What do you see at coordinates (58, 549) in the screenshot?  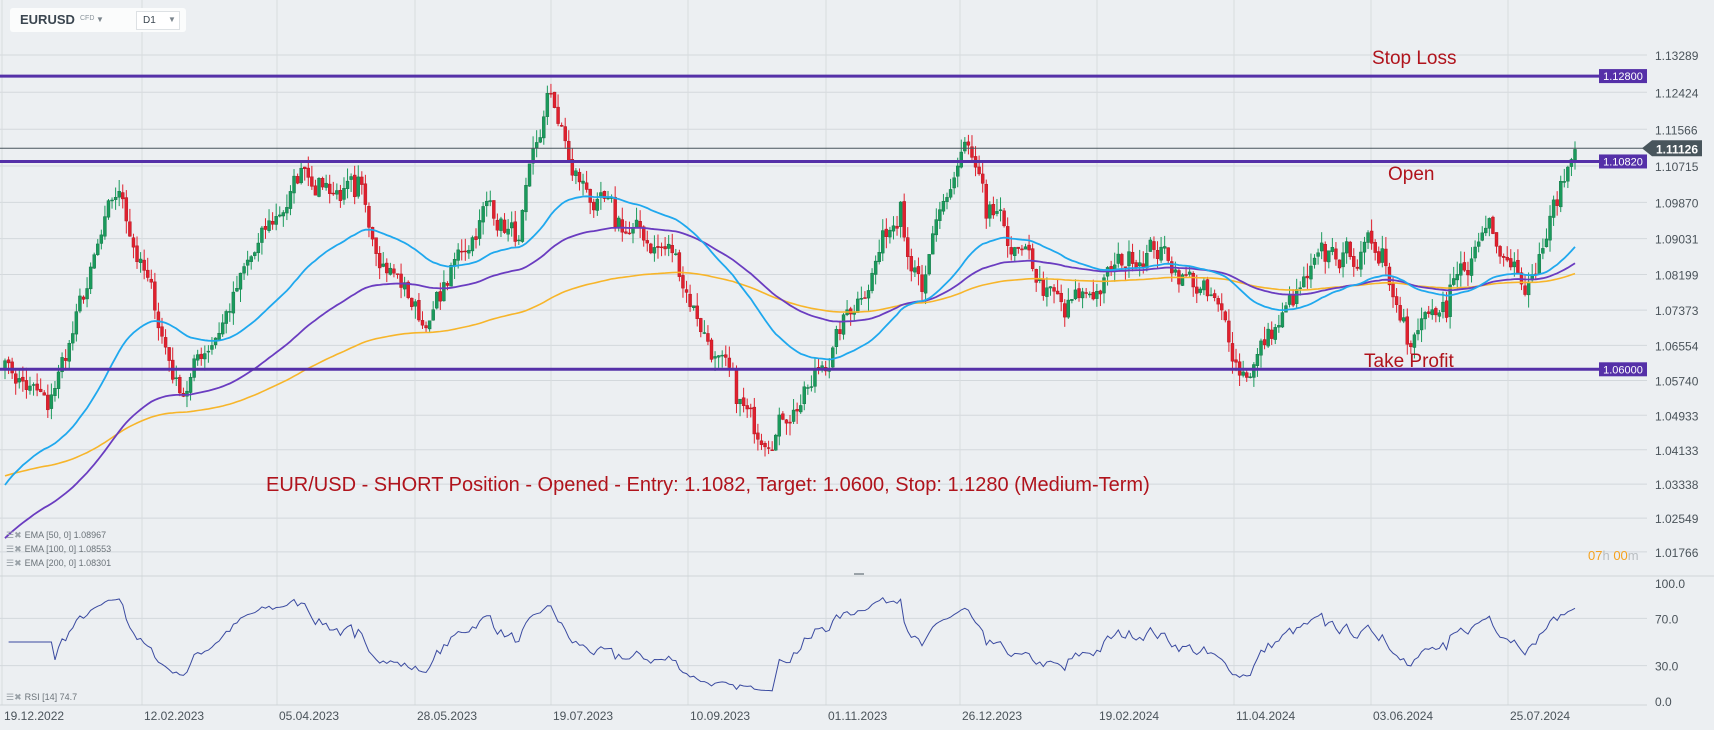 I see `legend-ema100: ☰✖ EMA [100, 0] 1.08553` at bounding box center [58, 549].